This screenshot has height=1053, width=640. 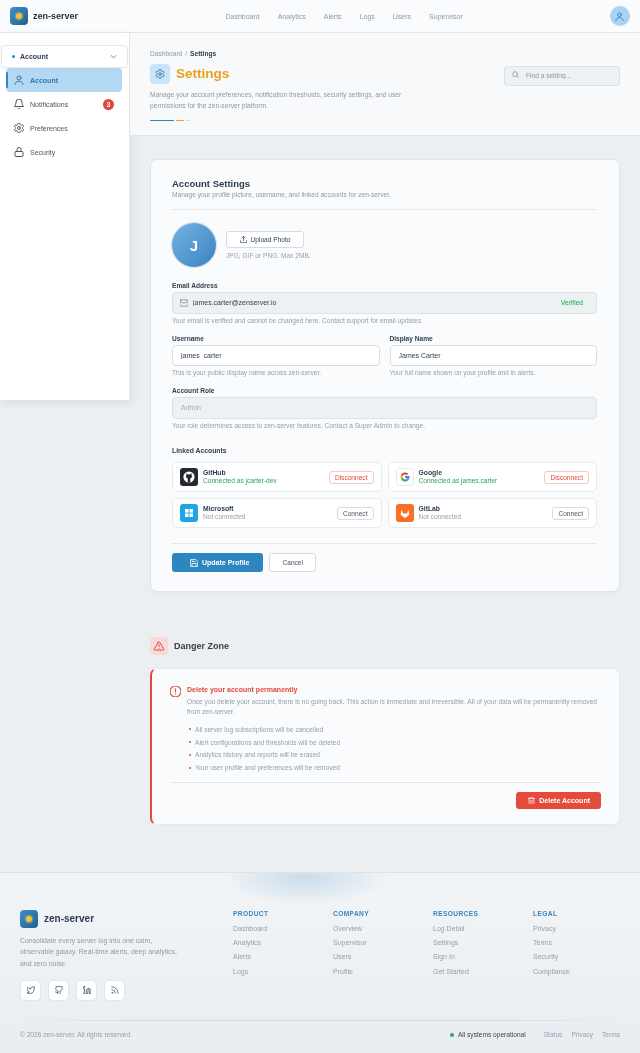 I want to click on title-underline-drawing, so click(x=170, y=120).